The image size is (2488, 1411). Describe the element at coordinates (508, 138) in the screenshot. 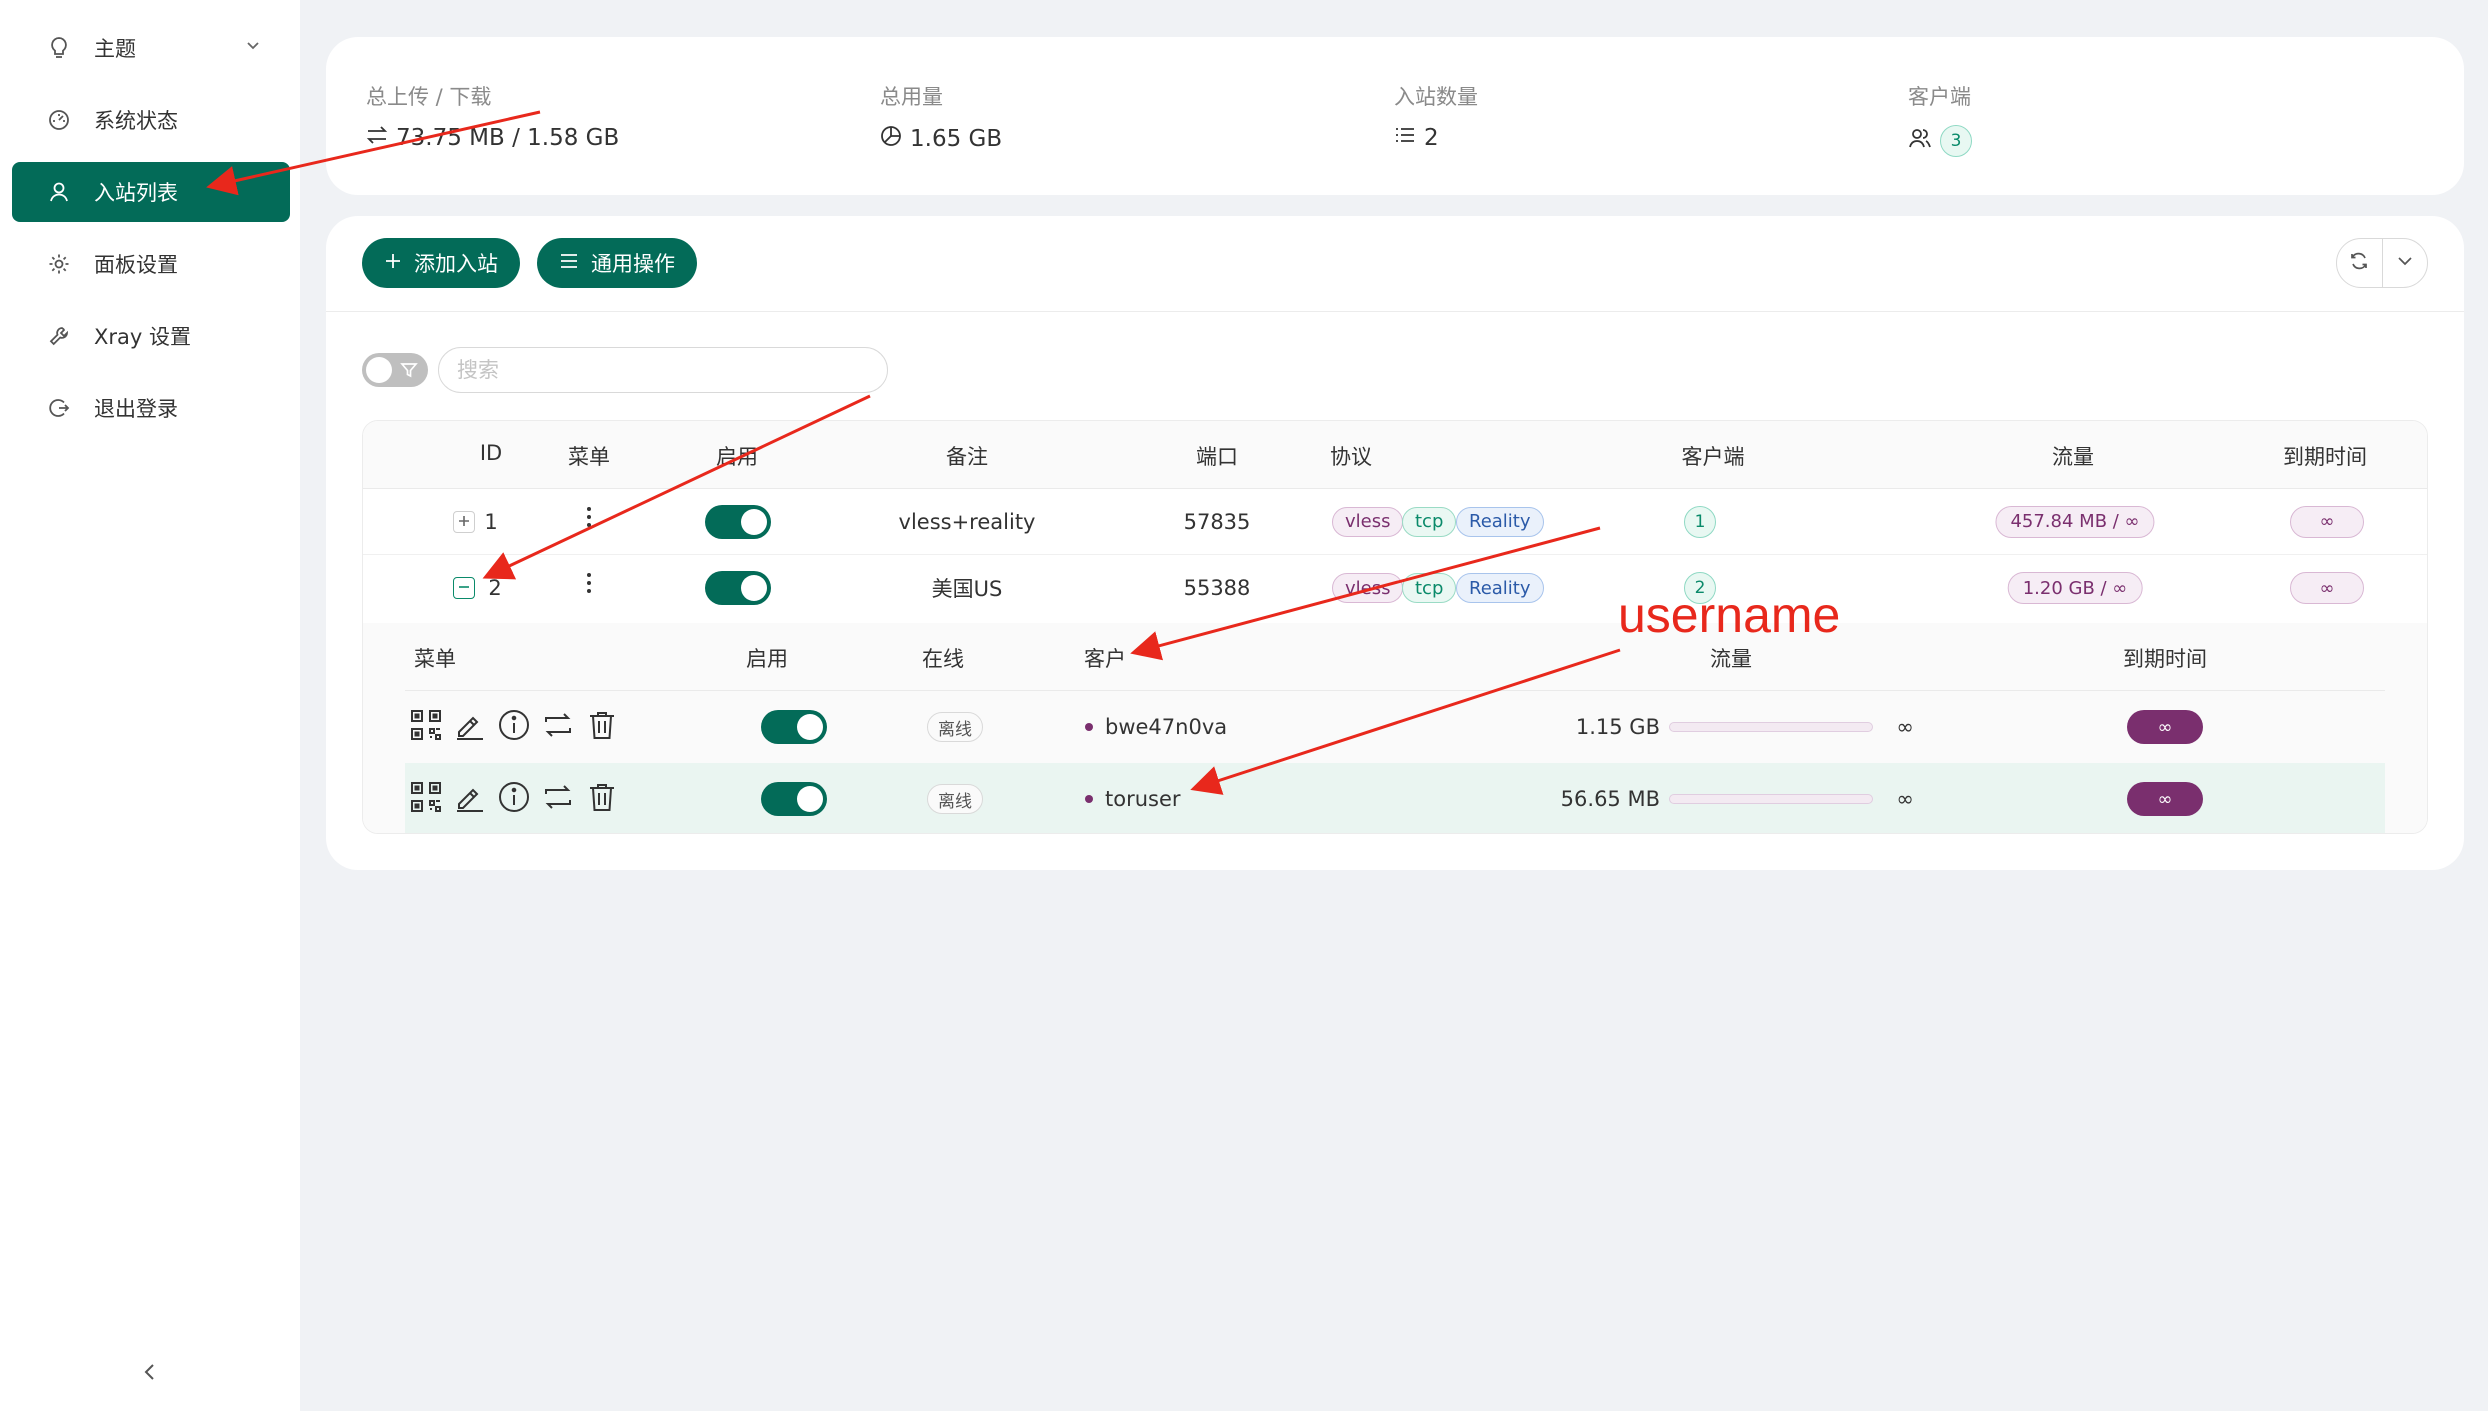

I see `stat-value: 73.75 MB / 1.58 GB` at that location.